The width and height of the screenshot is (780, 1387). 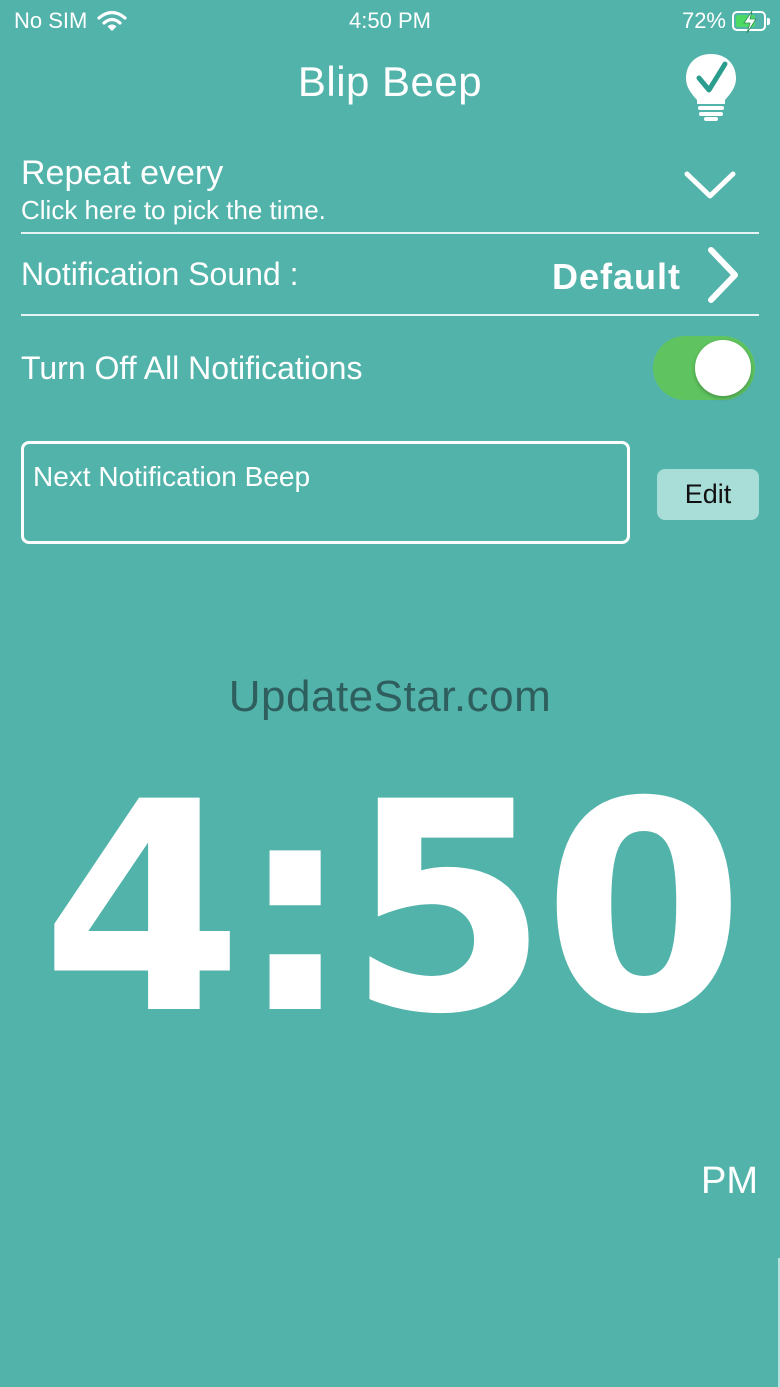 I want to click on repeat-title: Repeat every, so click(x=122, y=173).